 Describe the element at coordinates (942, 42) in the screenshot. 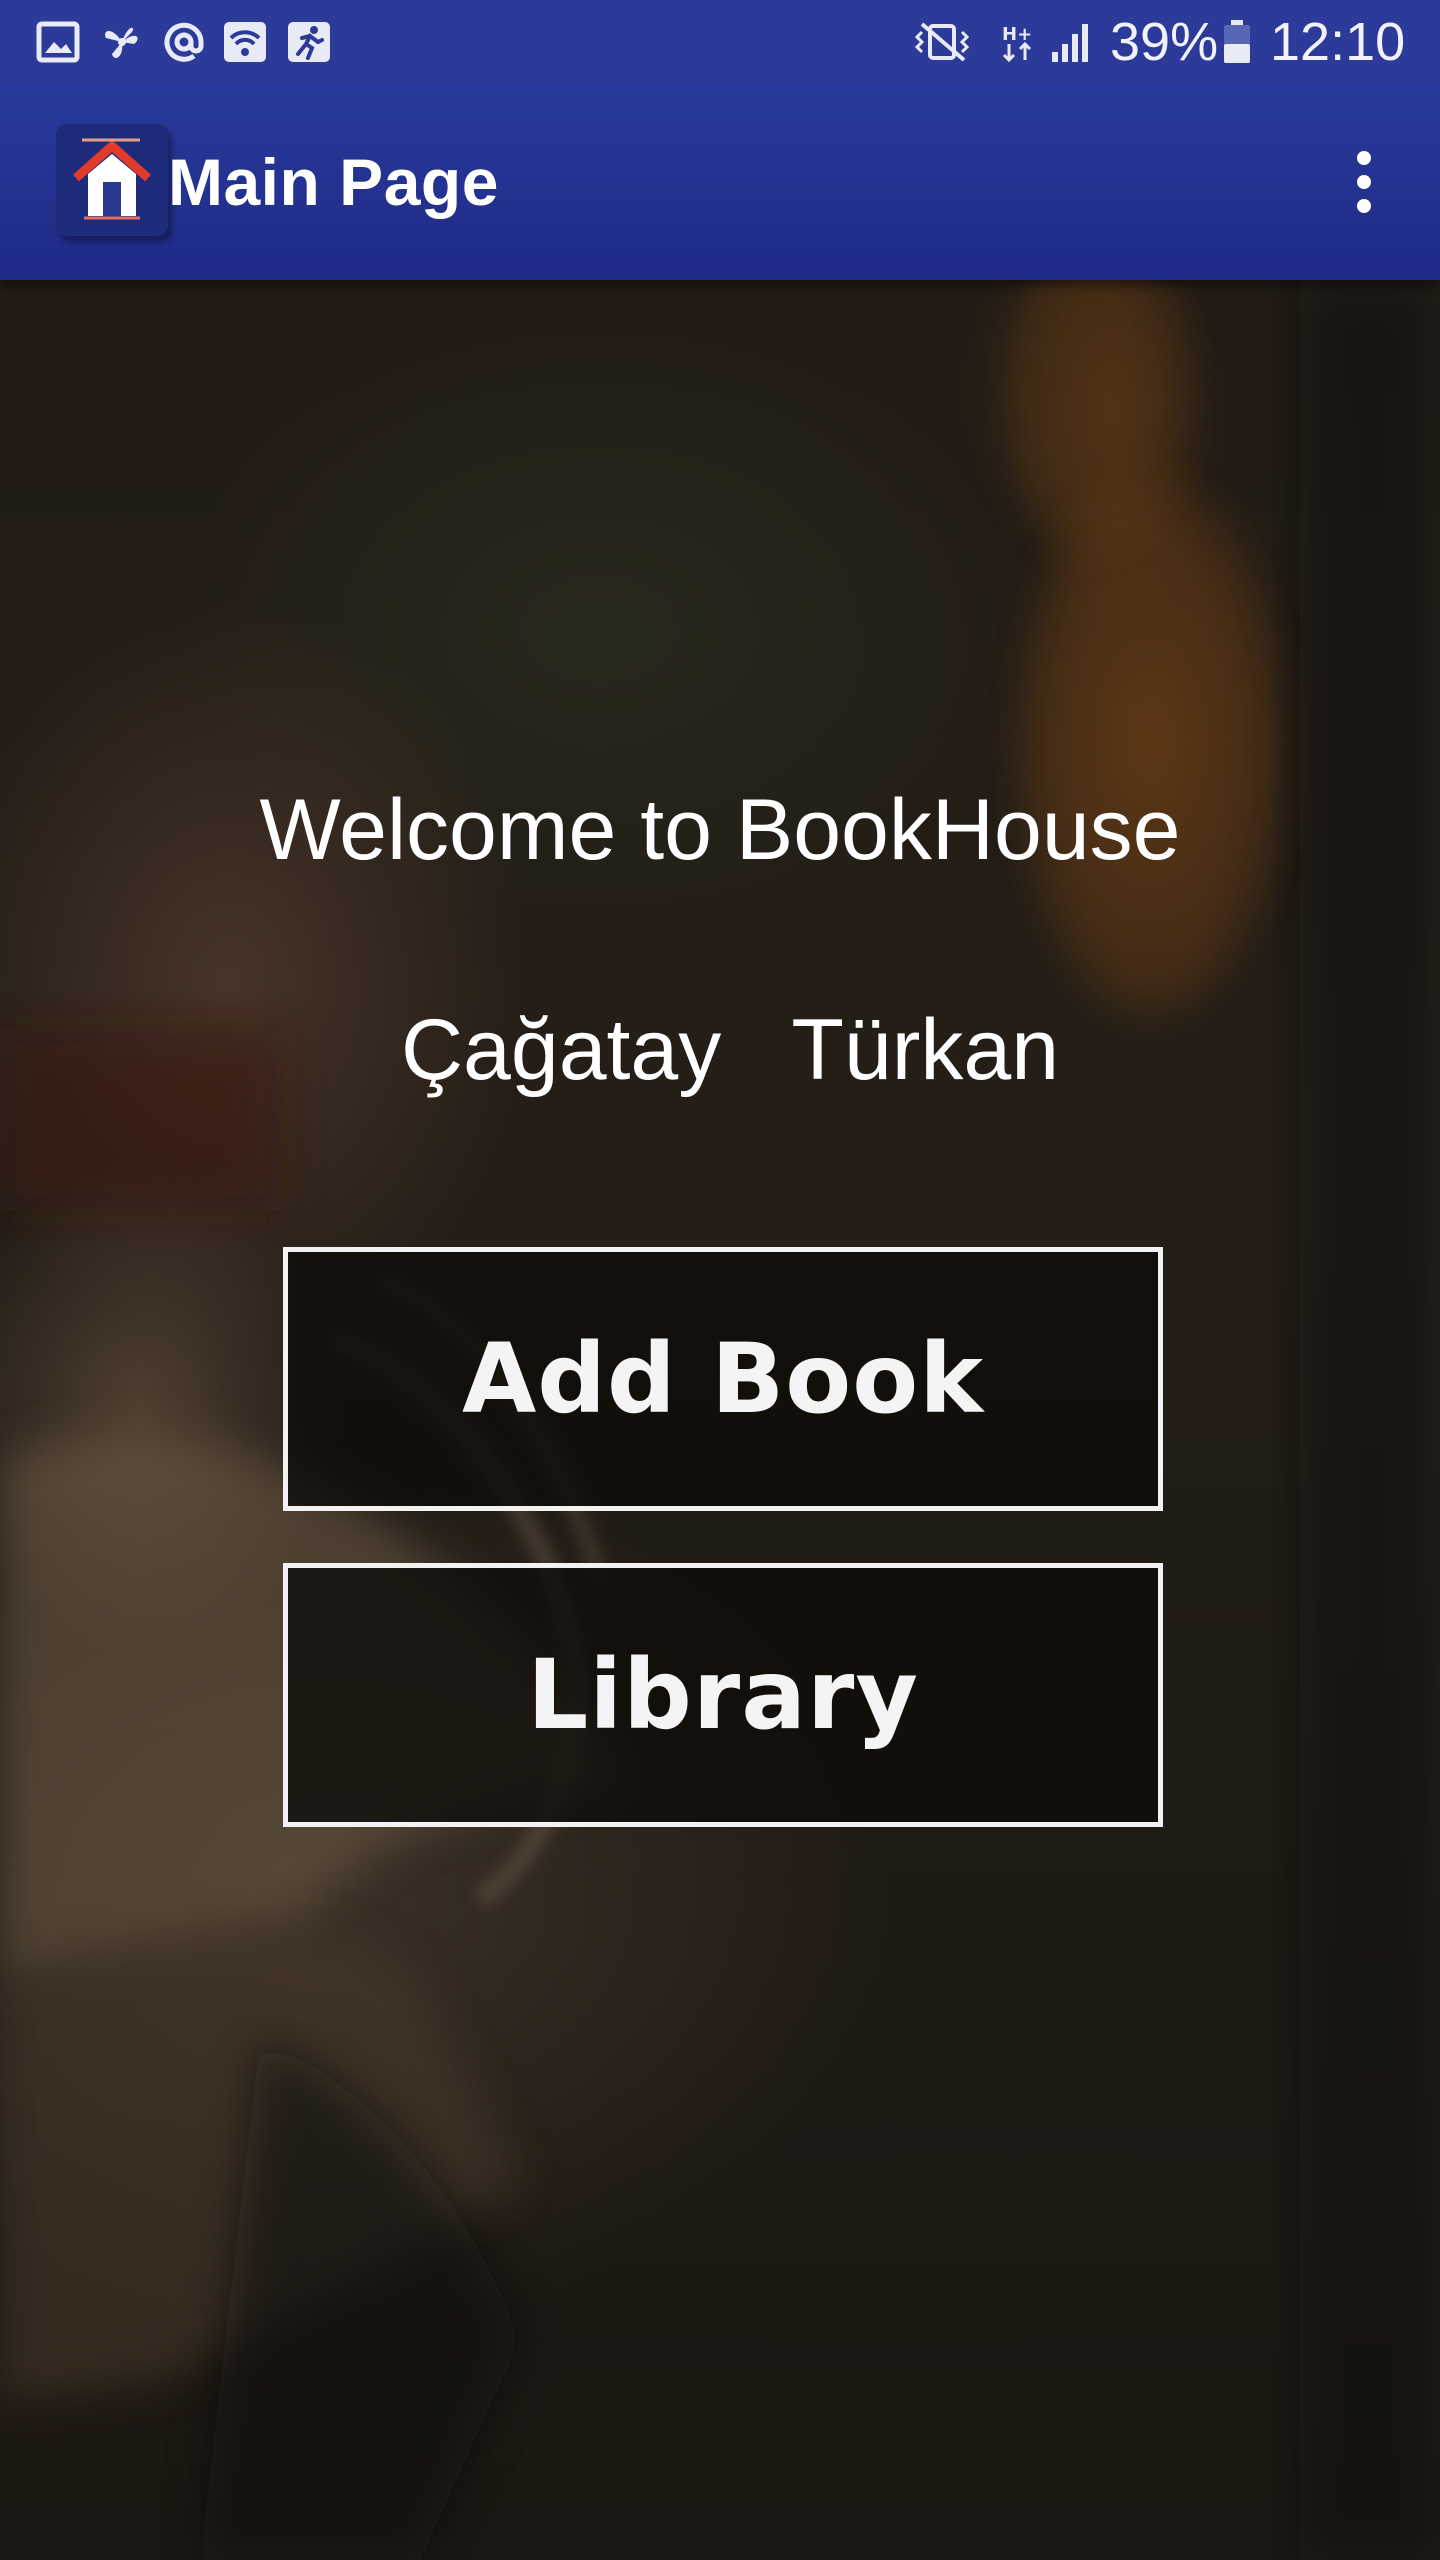

I see `mute-vibrate-icon` at that location.